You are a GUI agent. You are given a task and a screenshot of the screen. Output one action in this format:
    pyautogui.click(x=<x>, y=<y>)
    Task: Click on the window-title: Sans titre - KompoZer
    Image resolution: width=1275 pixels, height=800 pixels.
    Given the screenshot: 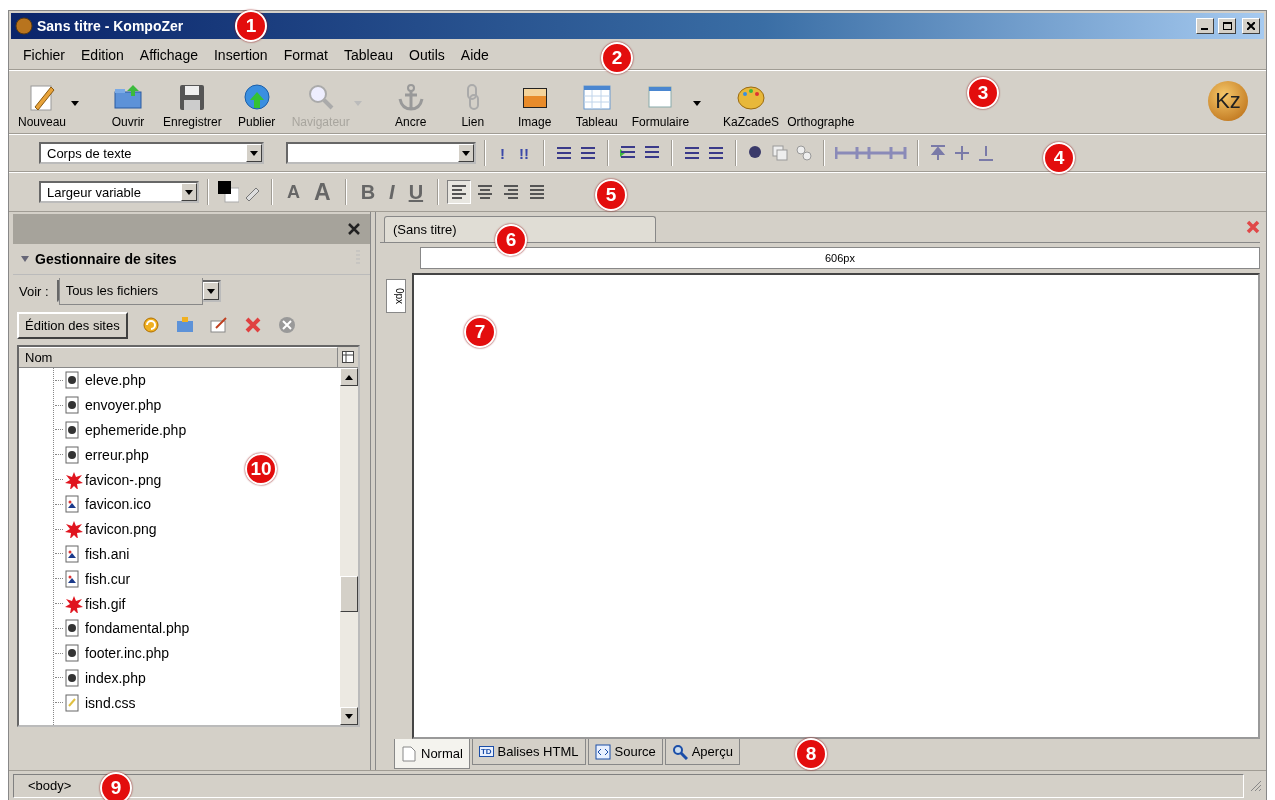 What is the action you would take?
    pyautogui.click(x=110, y=26)
    